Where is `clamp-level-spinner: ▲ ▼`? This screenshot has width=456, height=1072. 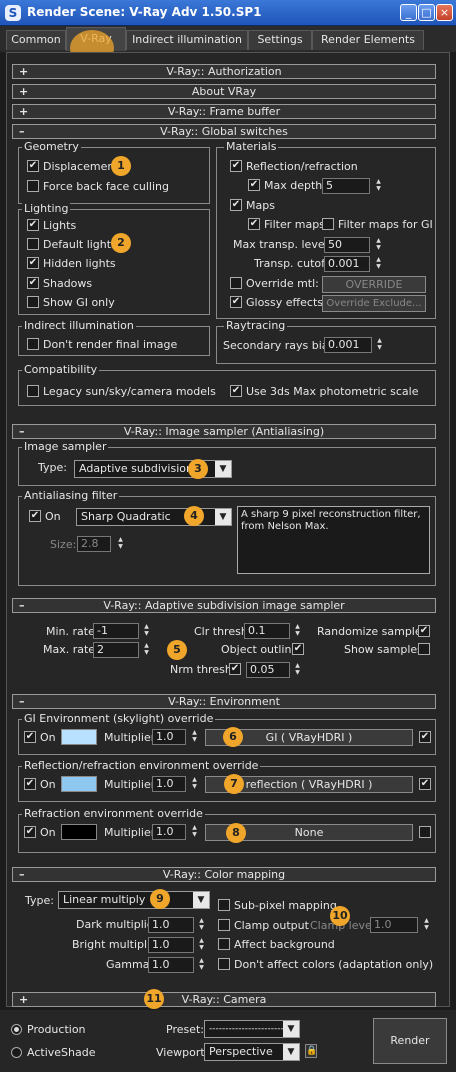 clamp-level-spinner: ▲ ▼ is located at coordinates (426, 925).